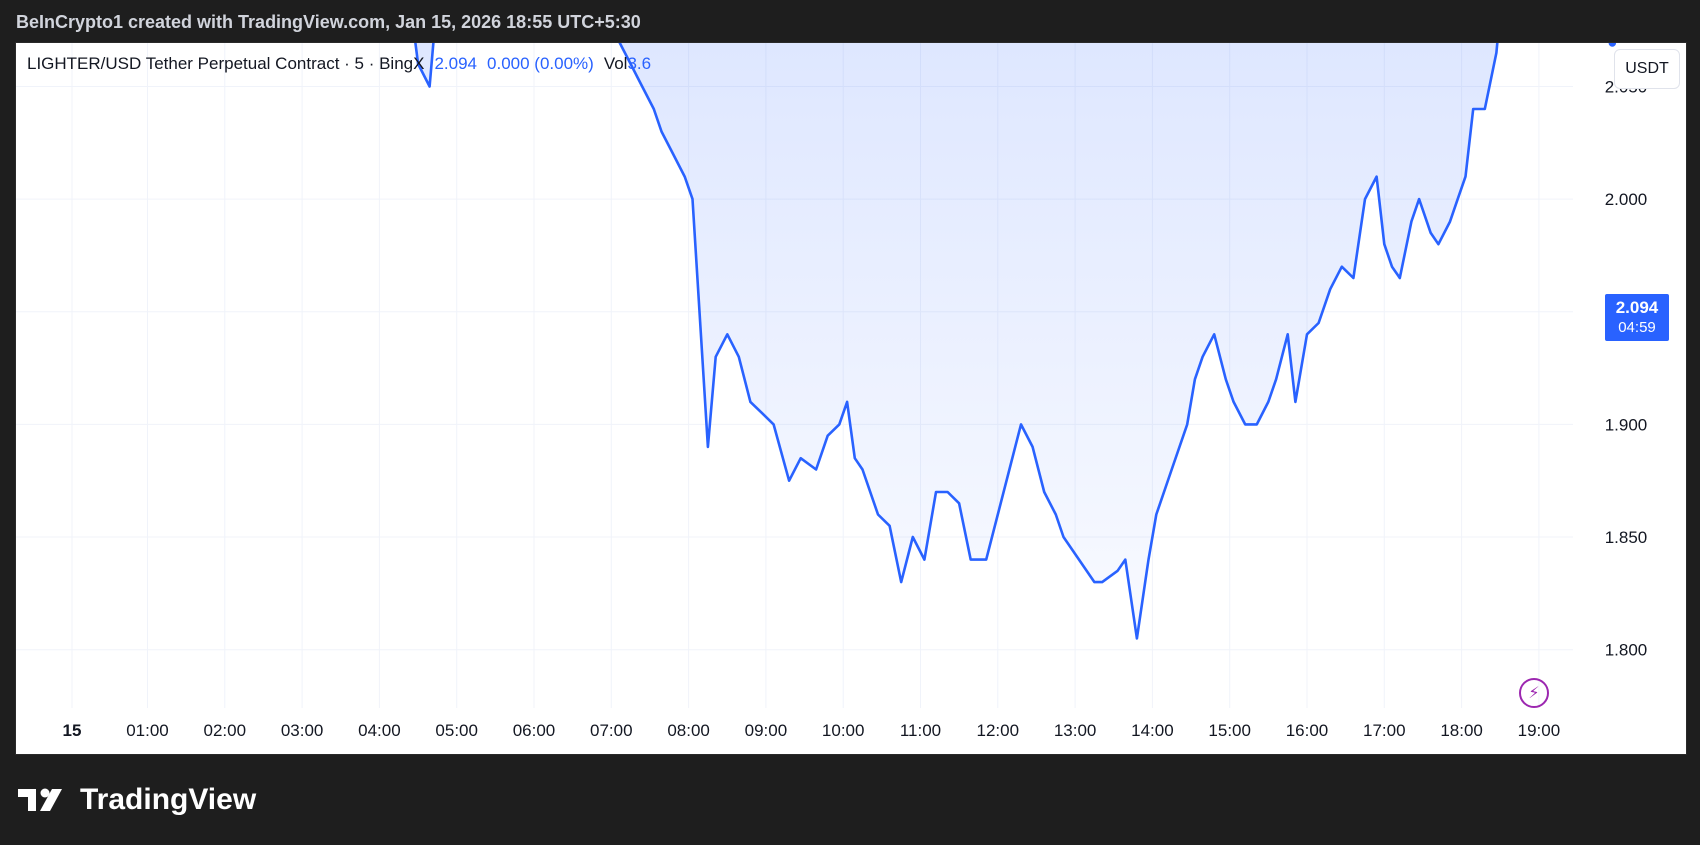 Image resolution: width=1700 pixels, height=845 pixels. What do you see at coordinates (611, 730) in the screenshot?
I see `x-tick-label: 07:00` at bounding box center [611, 730].